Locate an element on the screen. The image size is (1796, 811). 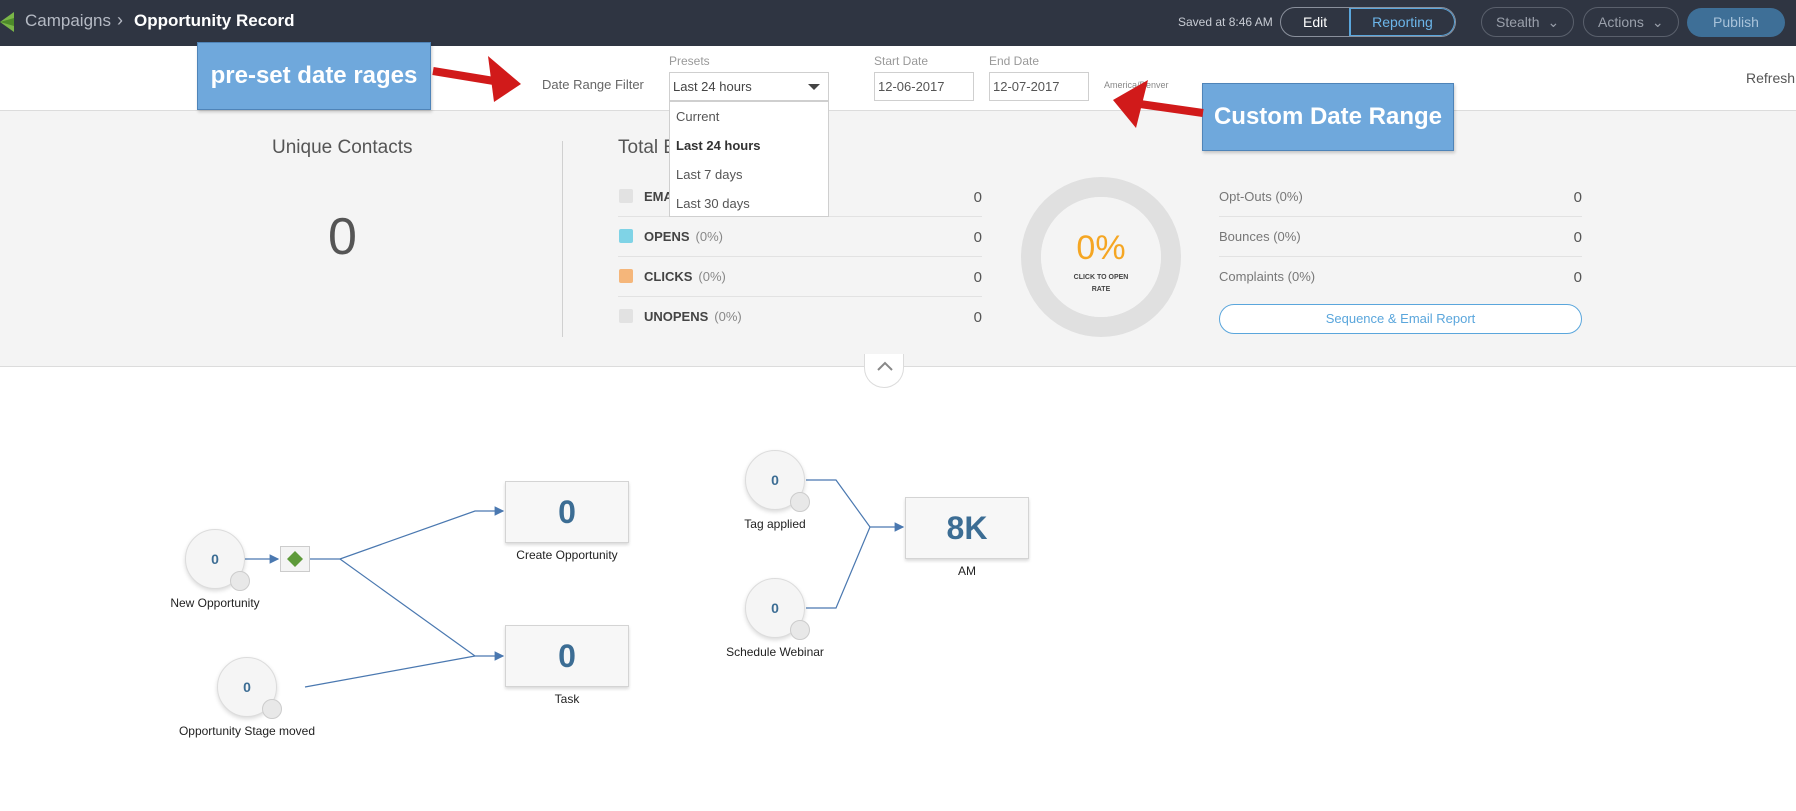
timezone-label: America/Denver is located at coordinates (1136, 85).